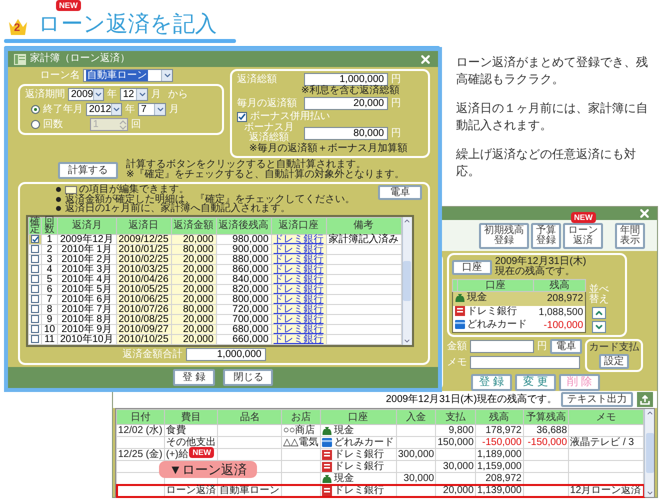 The width and height of the screenshot is (660, 500). I want to click on date-select: 2009, so click(86, 94).